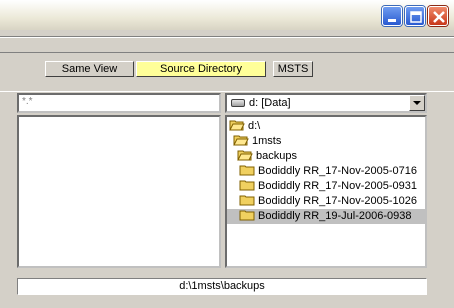  I want to click on minimize-button, so click(392, 16).